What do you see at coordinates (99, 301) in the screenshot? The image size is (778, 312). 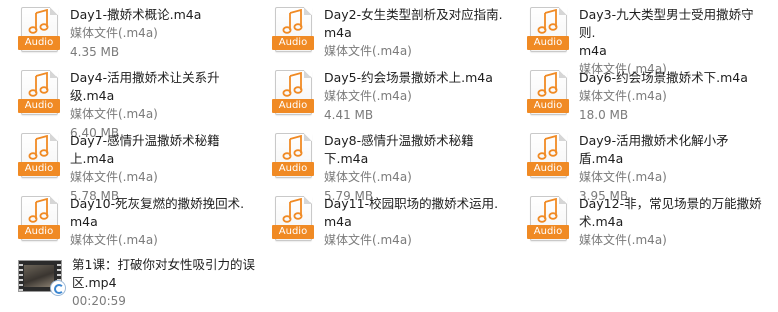 I see `video-duration: 00:20:59` at bounding box center [99, 301].